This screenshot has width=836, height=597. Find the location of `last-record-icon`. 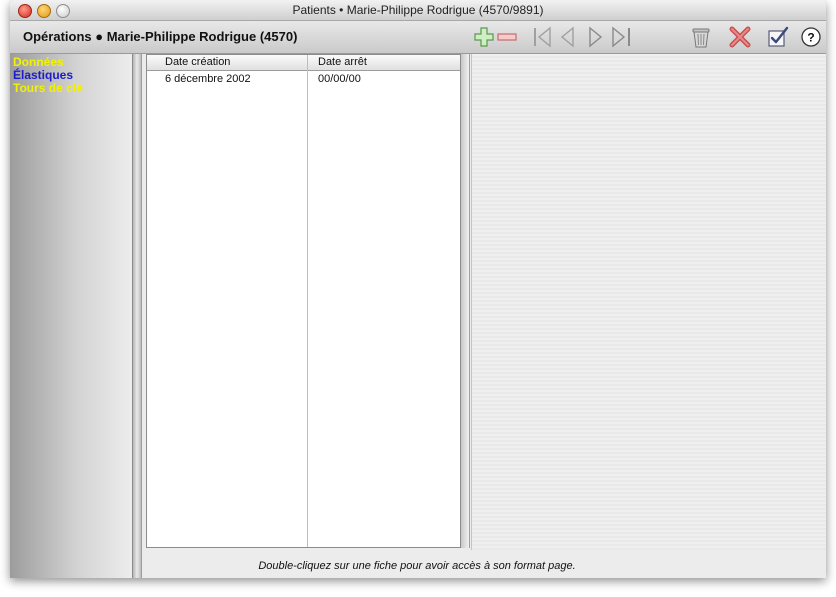

last-record-icon is located at coordinates (621, 37).